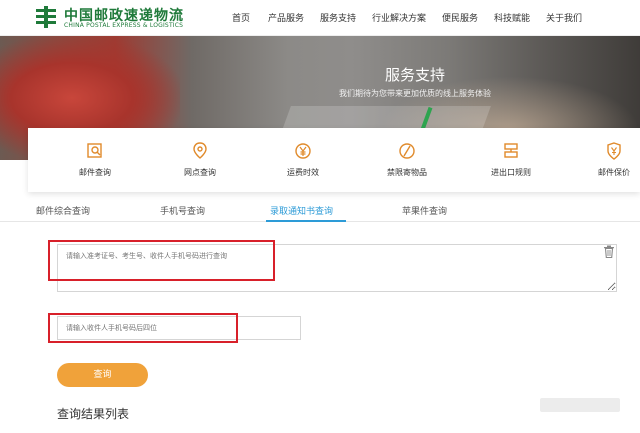  Describe the element at coordinates (200, 150) in the screenshot. I see `location-pin-icon` at that location.